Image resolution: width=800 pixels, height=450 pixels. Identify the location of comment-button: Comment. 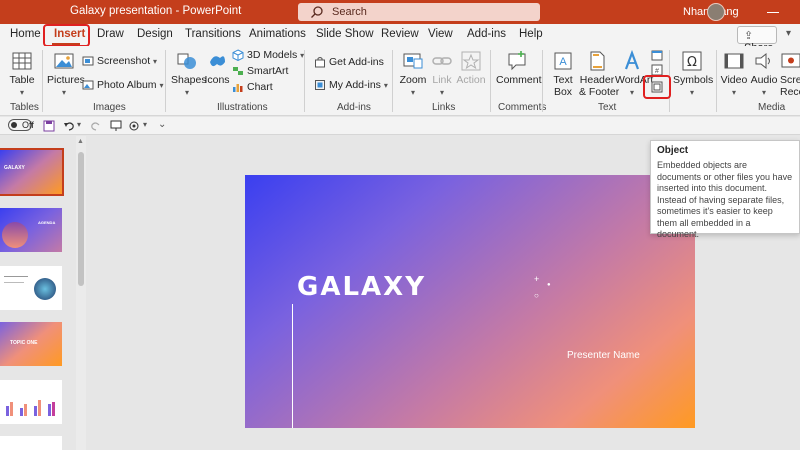
(519, 68).